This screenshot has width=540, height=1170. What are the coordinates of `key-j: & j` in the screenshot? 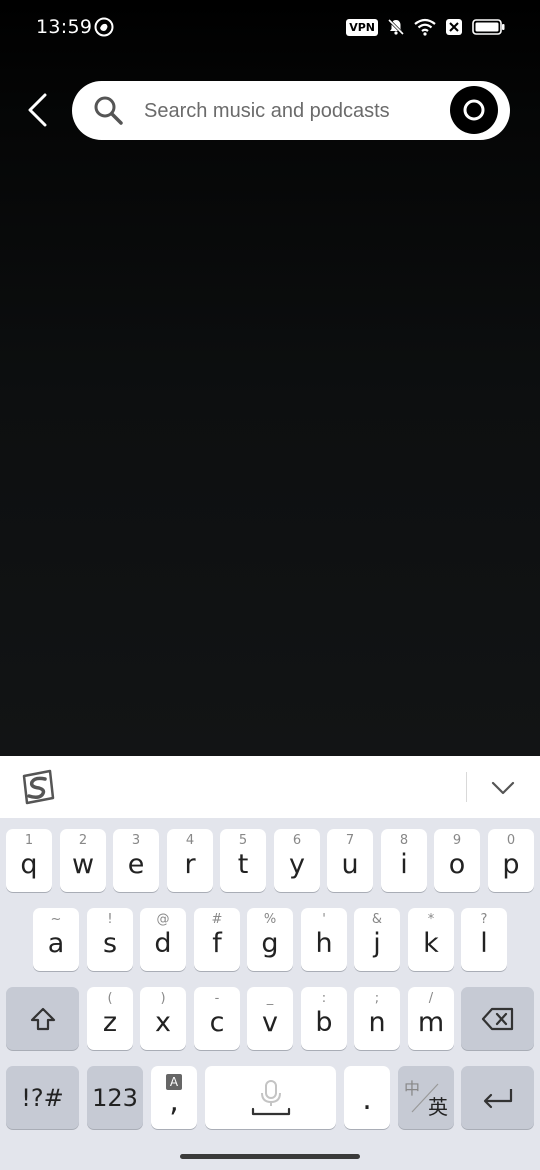 It's located at (377, 939).